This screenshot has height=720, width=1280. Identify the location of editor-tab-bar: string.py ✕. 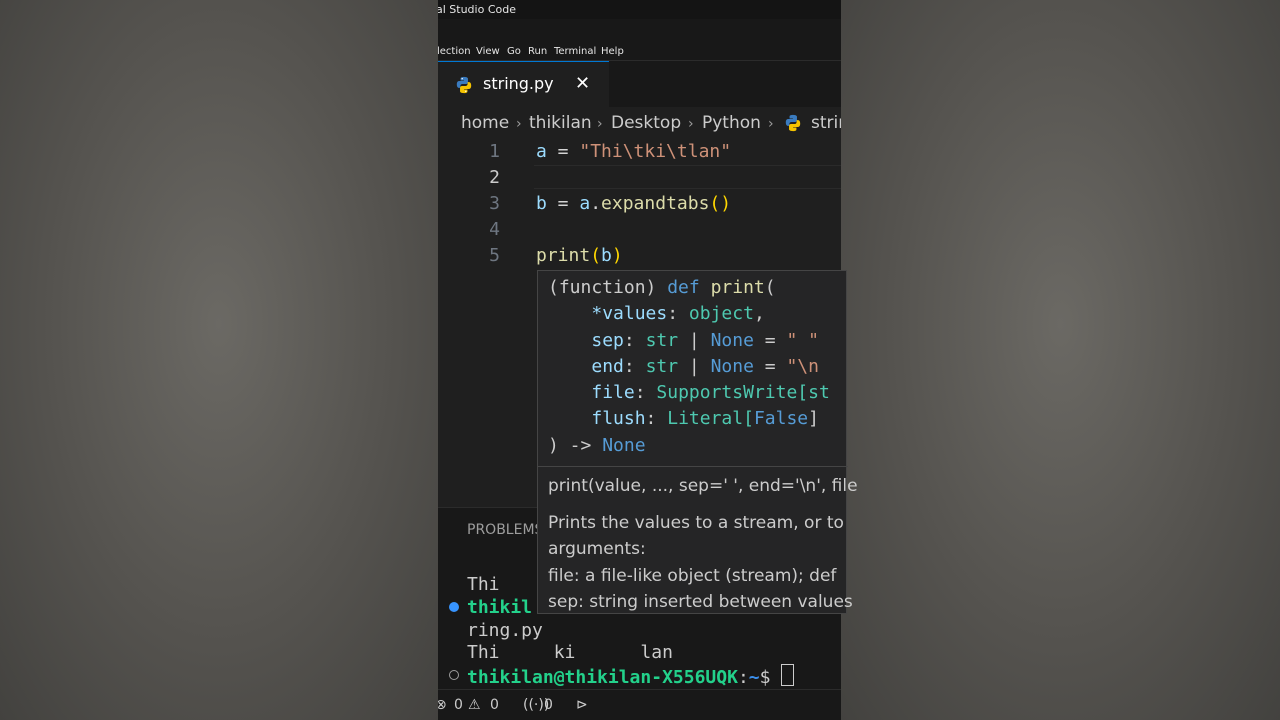
(639, 84).